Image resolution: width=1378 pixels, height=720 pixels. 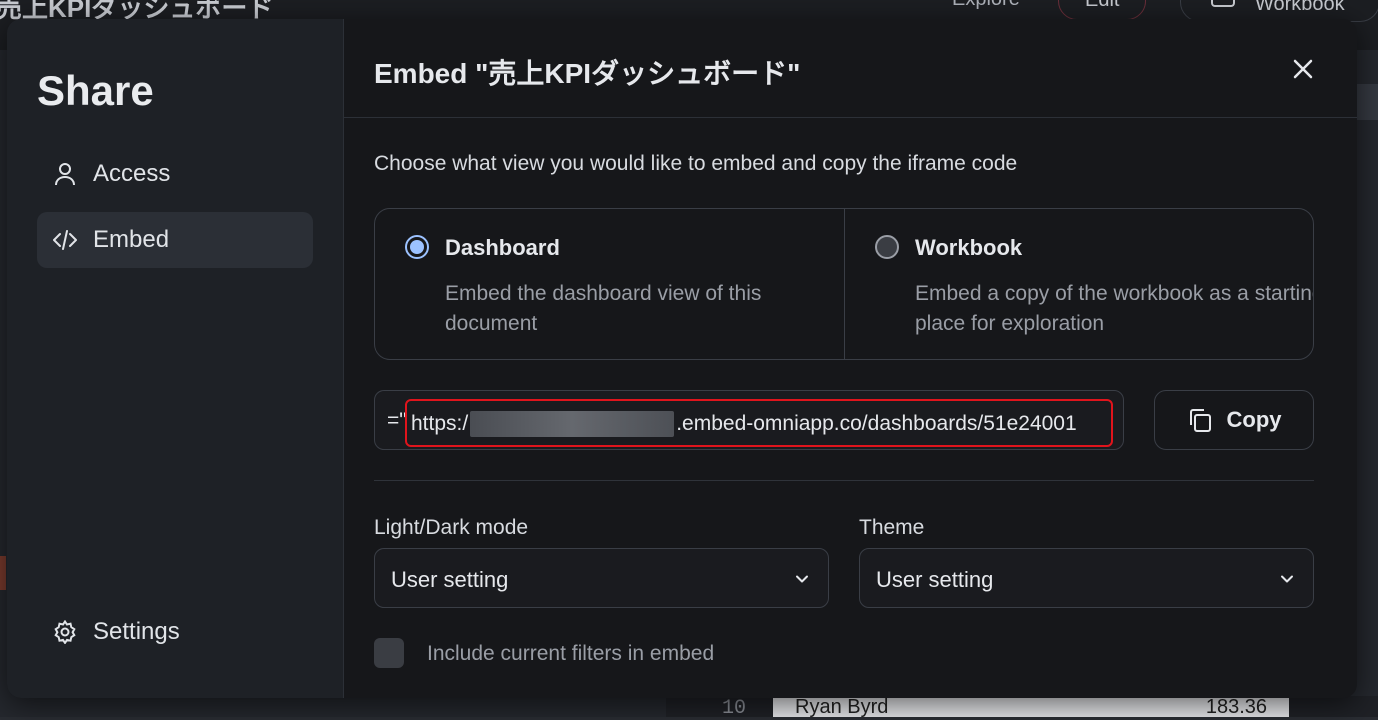 What do you see at coordinates (65, 632) in the screenshot?
I see `gear-icon` at bounding box center [65, 632].